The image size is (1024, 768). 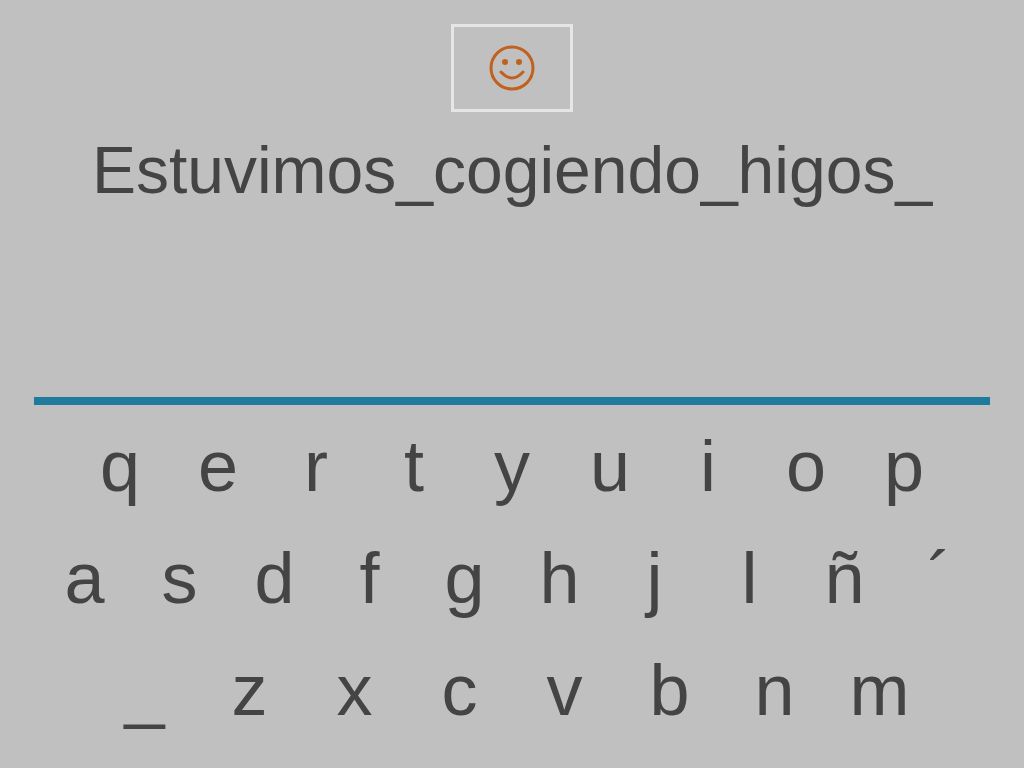 I want to click on key: n, so click(x=774, y=690).